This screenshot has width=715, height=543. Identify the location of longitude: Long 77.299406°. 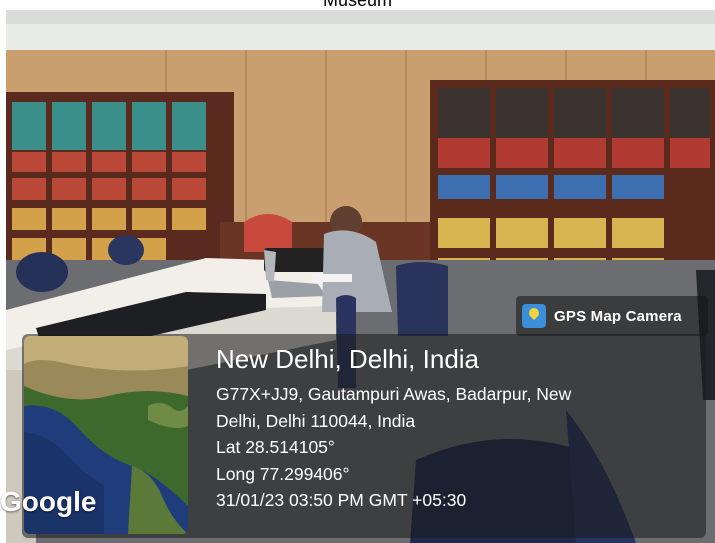
(283, 473).